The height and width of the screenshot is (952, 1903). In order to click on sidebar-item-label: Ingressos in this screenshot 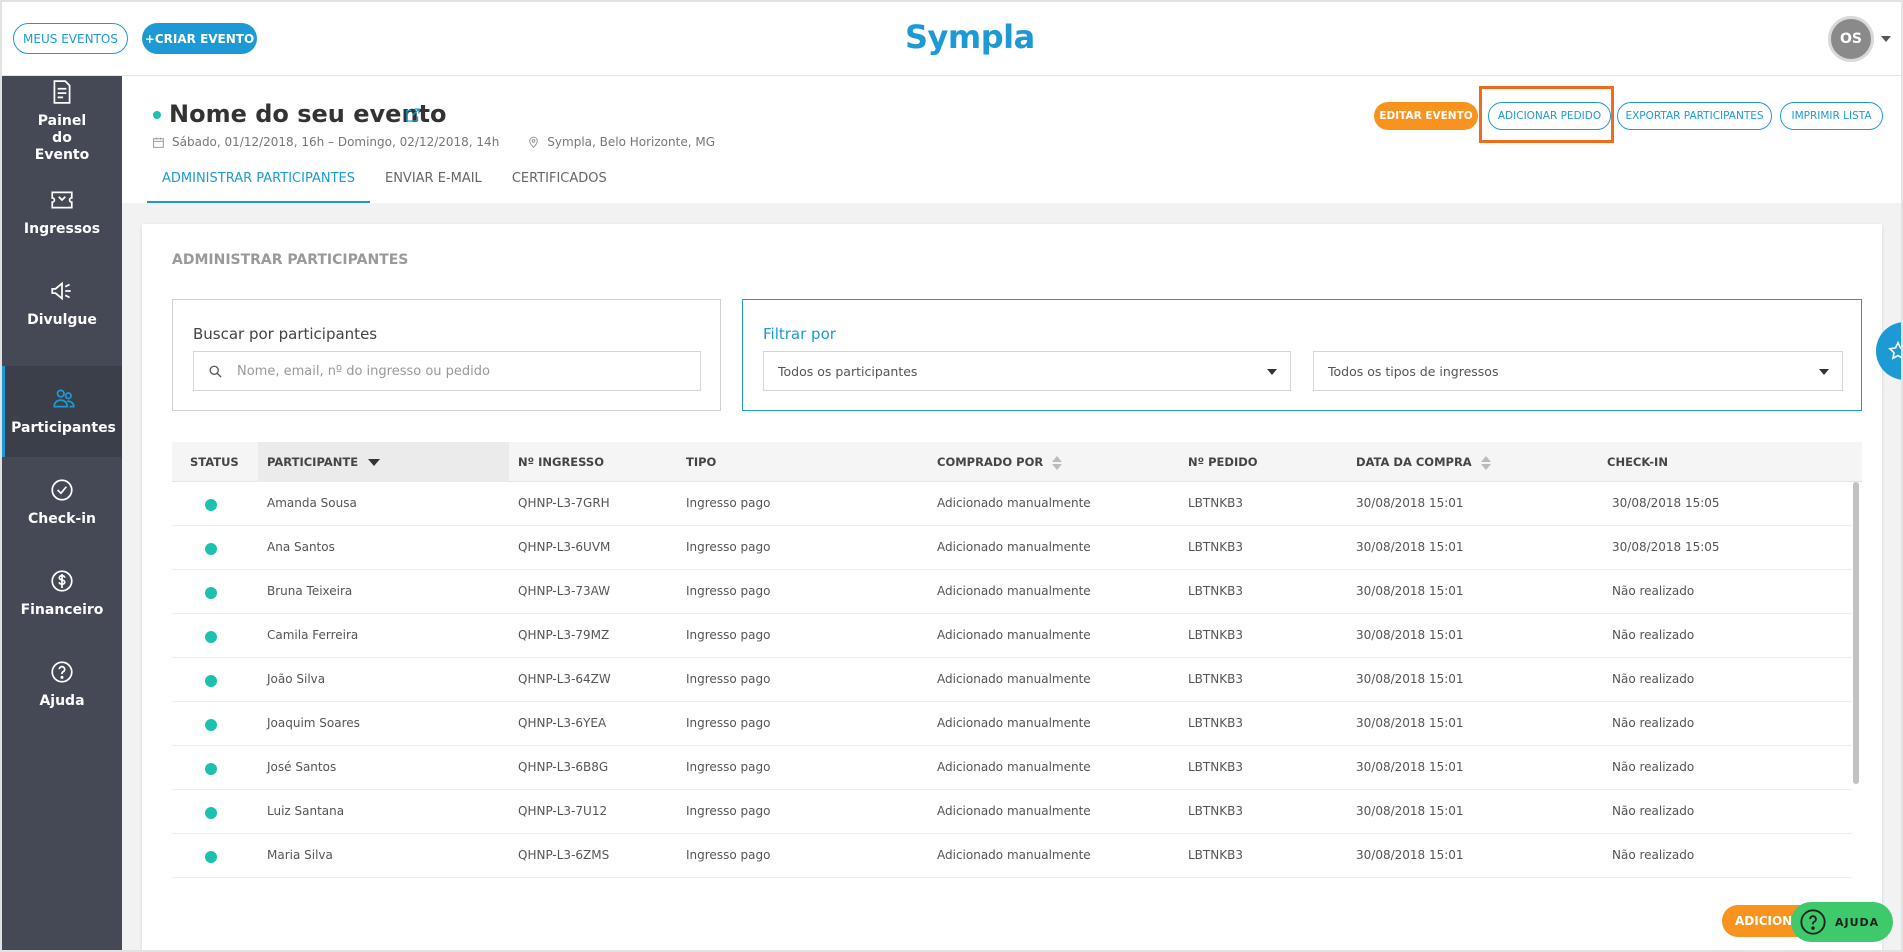, I will do `click(62, 229)`.